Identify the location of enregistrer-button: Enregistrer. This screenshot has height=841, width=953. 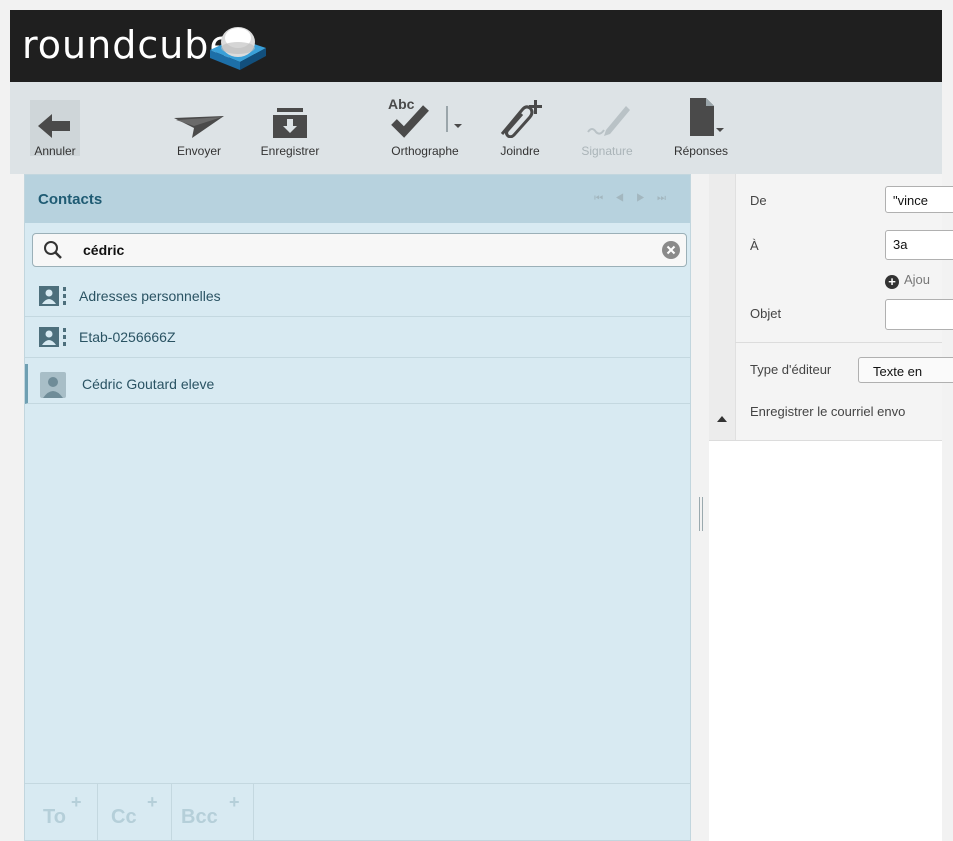
(290, 127).